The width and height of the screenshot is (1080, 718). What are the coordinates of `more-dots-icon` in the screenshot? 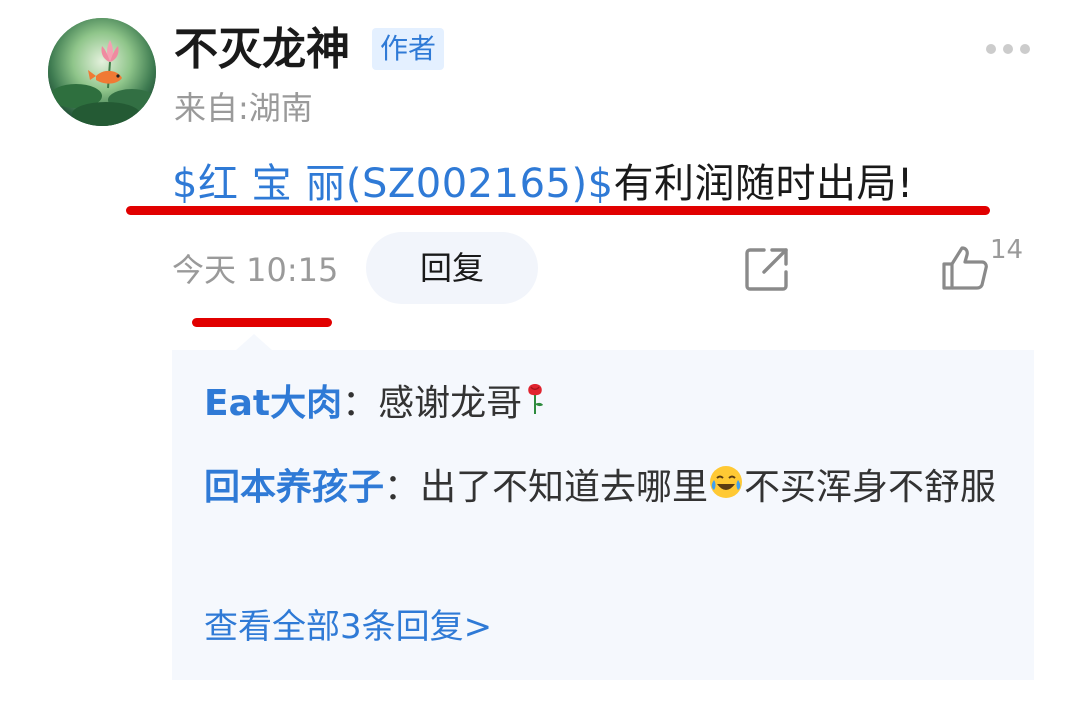 It's located at (1008, 49).